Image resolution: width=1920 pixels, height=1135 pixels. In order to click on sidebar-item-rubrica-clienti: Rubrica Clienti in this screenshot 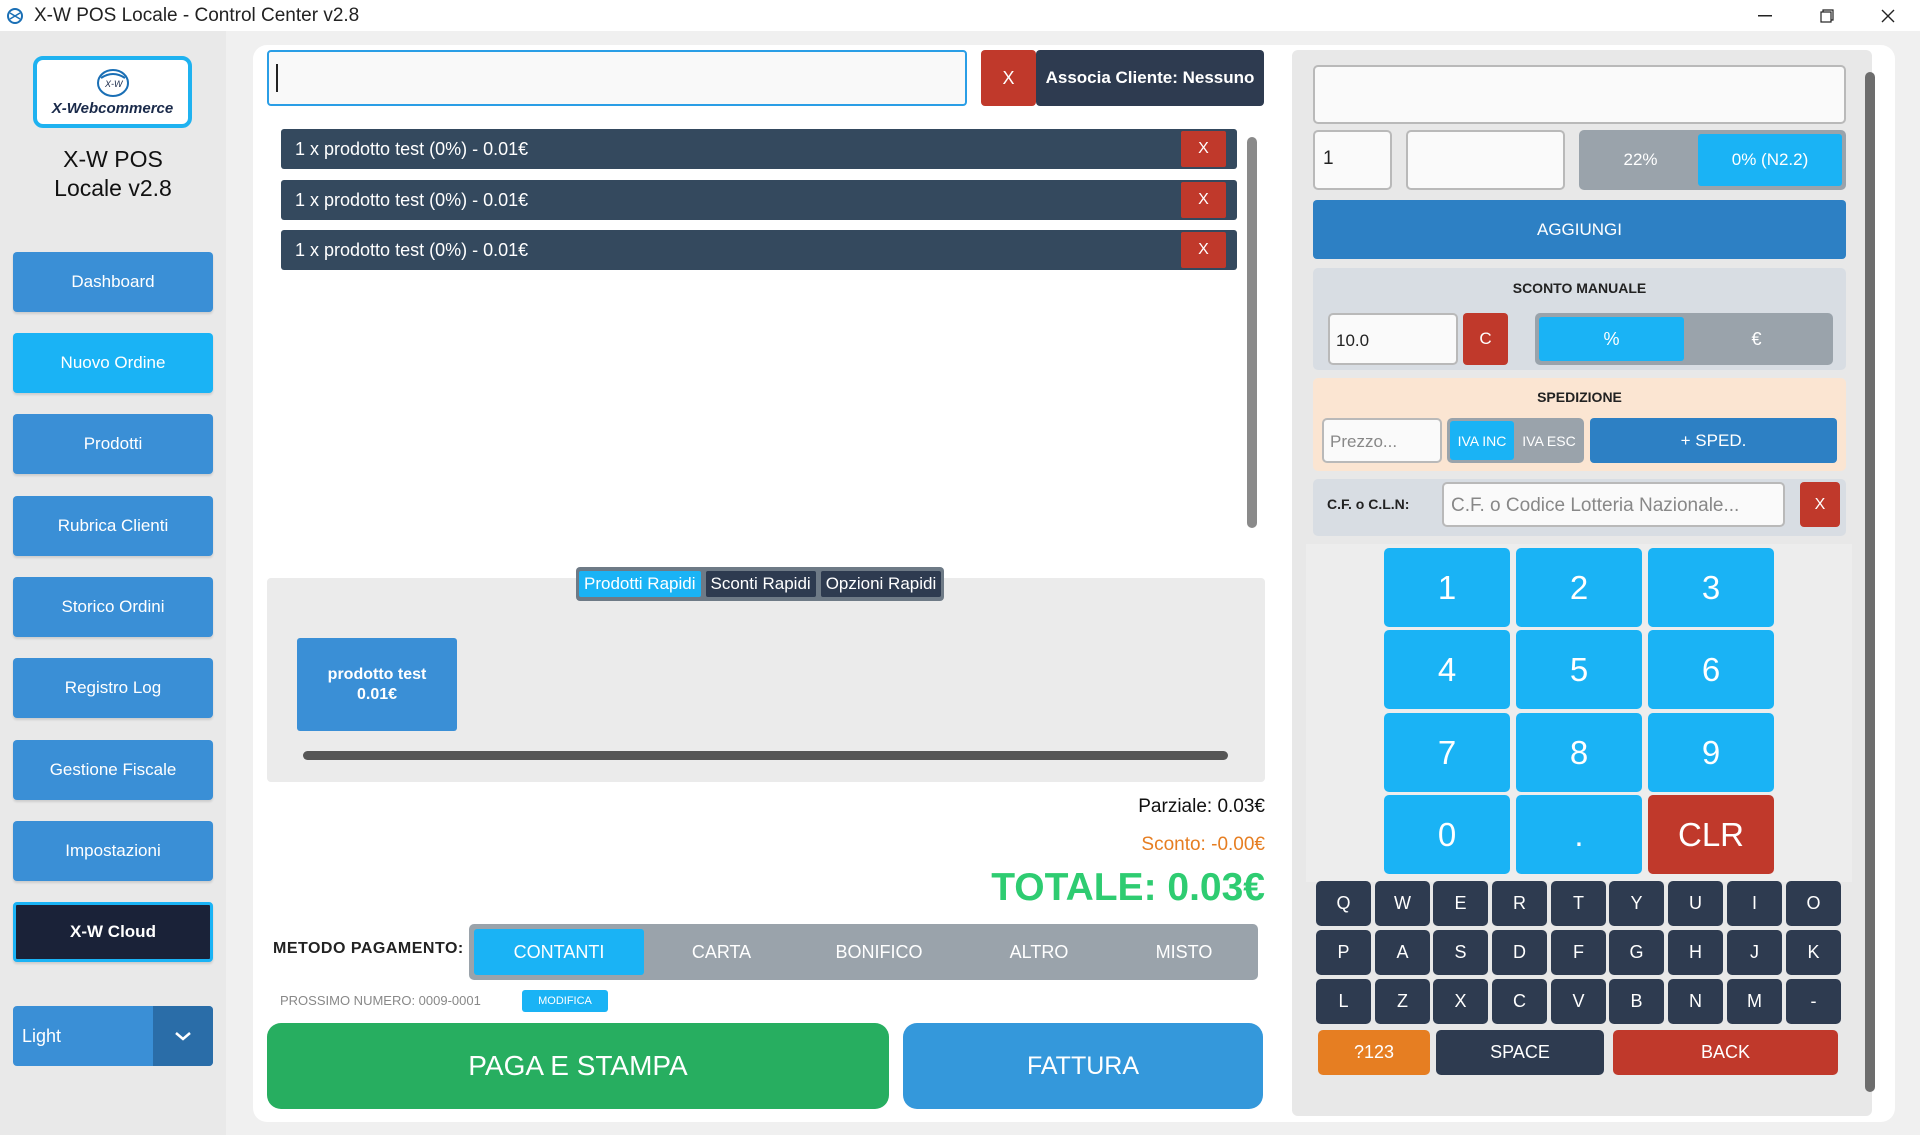, I will do `click(113, 526)`.